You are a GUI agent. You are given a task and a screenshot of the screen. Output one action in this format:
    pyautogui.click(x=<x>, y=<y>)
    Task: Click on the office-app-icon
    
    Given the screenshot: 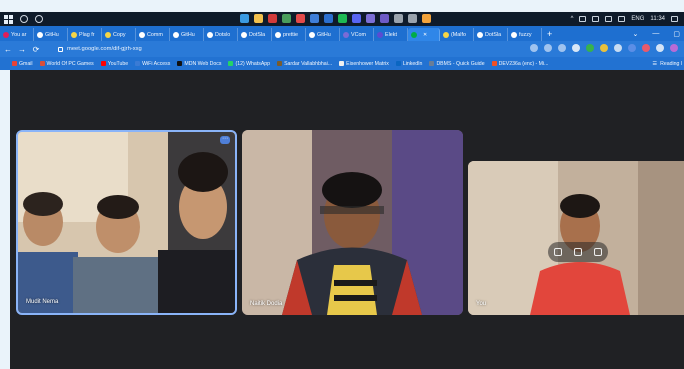 What is the action you would take?
    pyautogui.click(x=272, y=18)
    